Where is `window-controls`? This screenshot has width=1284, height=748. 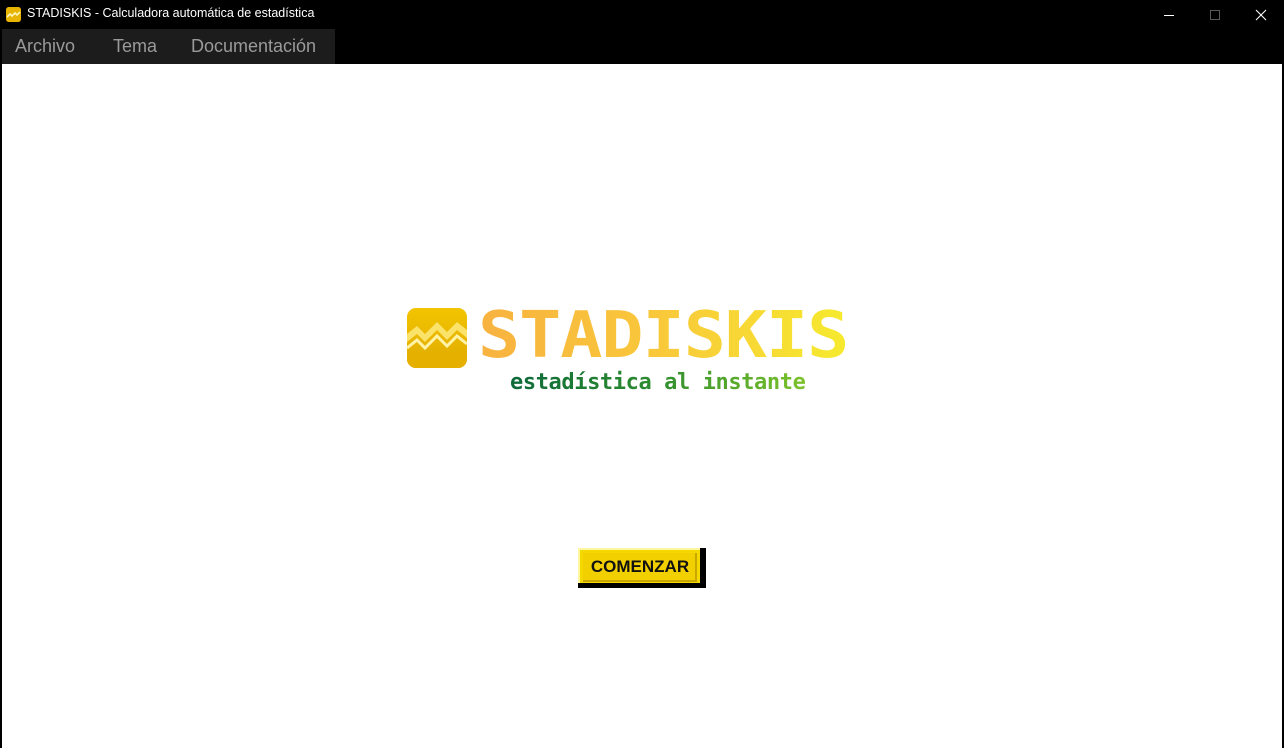 window-controls is located at coordinates (1215, 14).